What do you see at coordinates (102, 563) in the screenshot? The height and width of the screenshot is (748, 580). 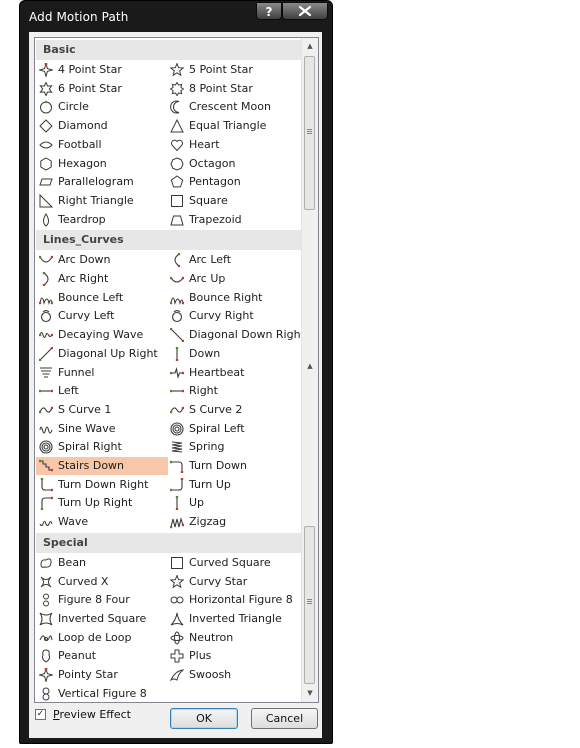 I see `motion-path-item-bean: Bean` at bounding box center [102, 563].